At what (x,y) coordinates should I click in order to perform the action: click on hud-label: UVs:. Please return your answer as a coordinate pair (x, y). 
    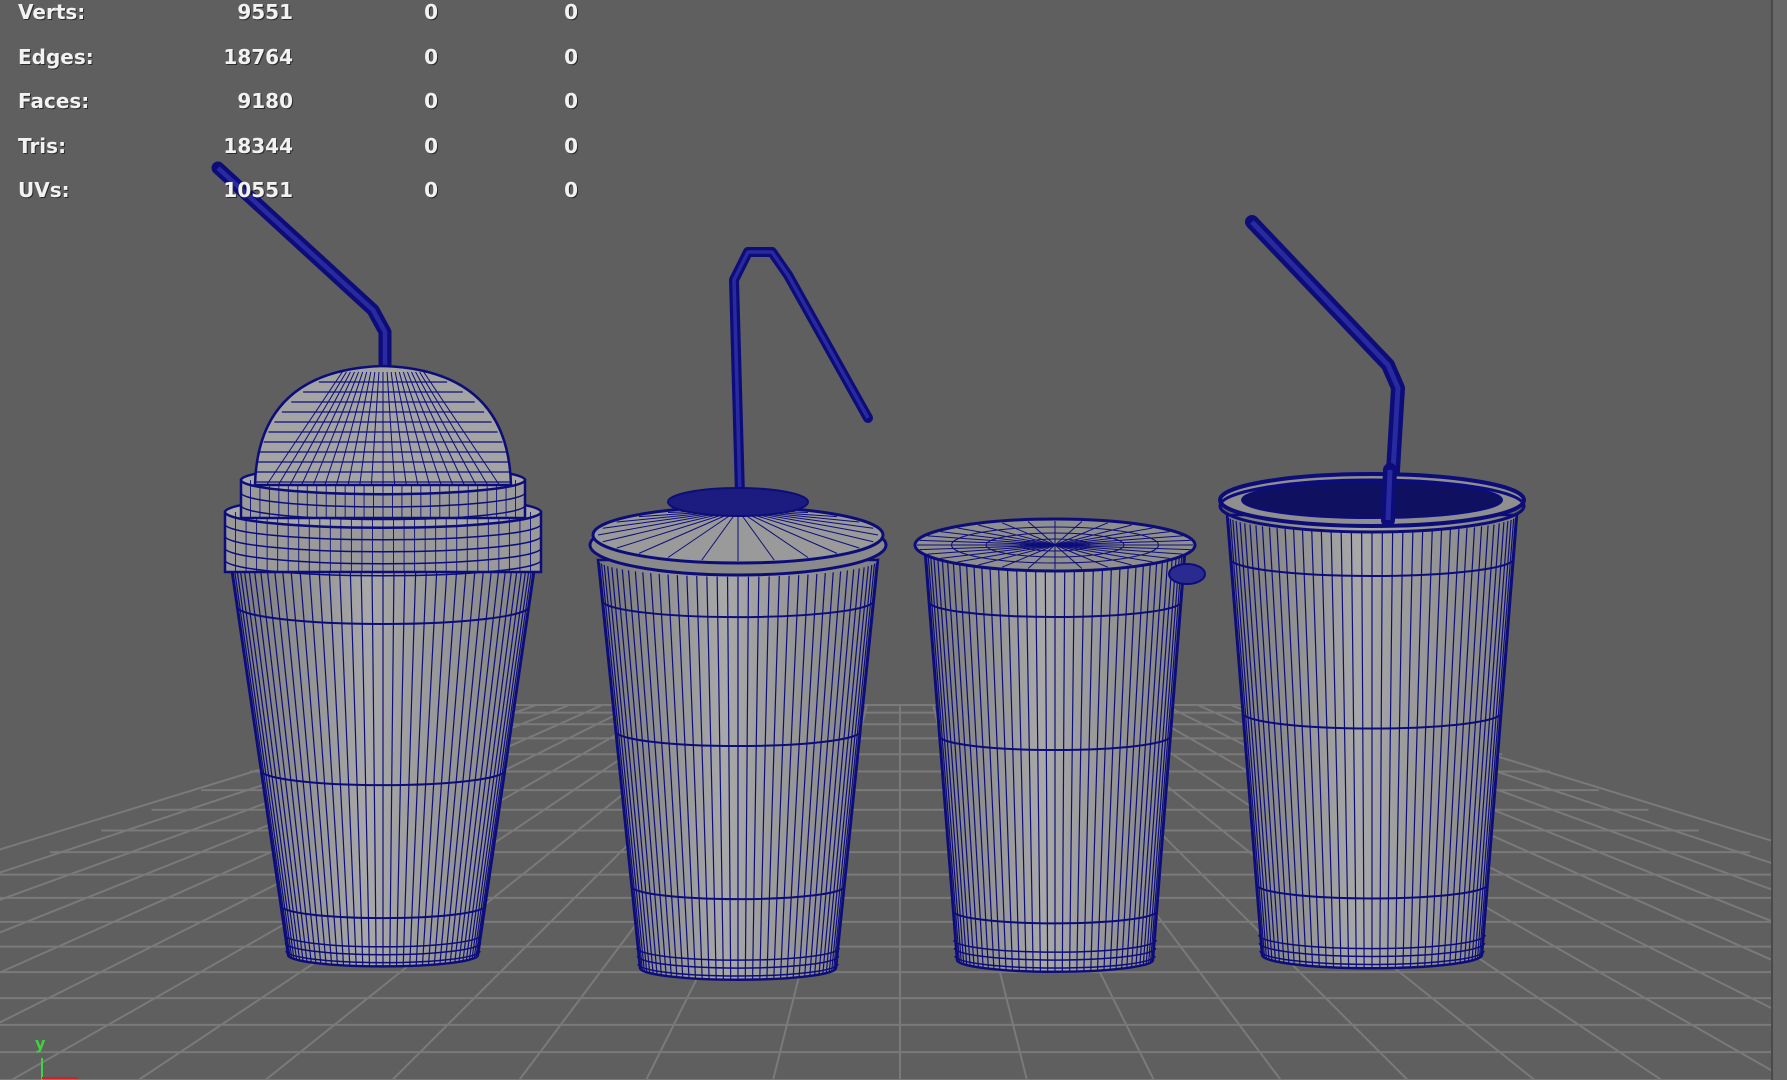
    Looking at the image, I should click on (44, 190).